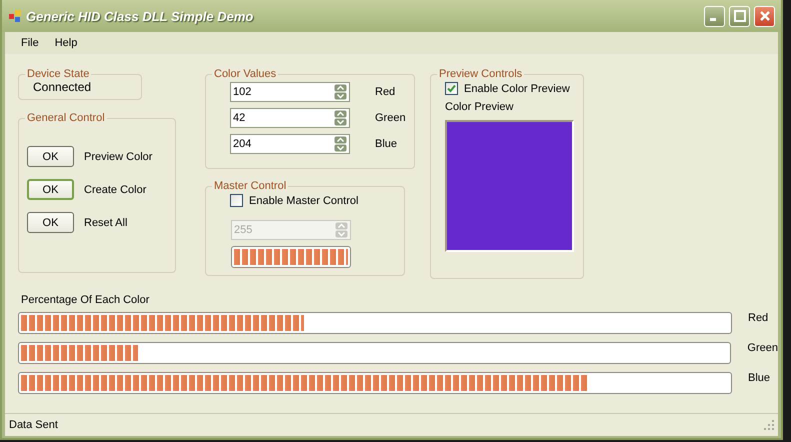 This screenshot has width=791, height=442. What do you see at coordinates (713, 19) in the screenshot?
I see `minimize-icon` at bounding box center [713, 19].